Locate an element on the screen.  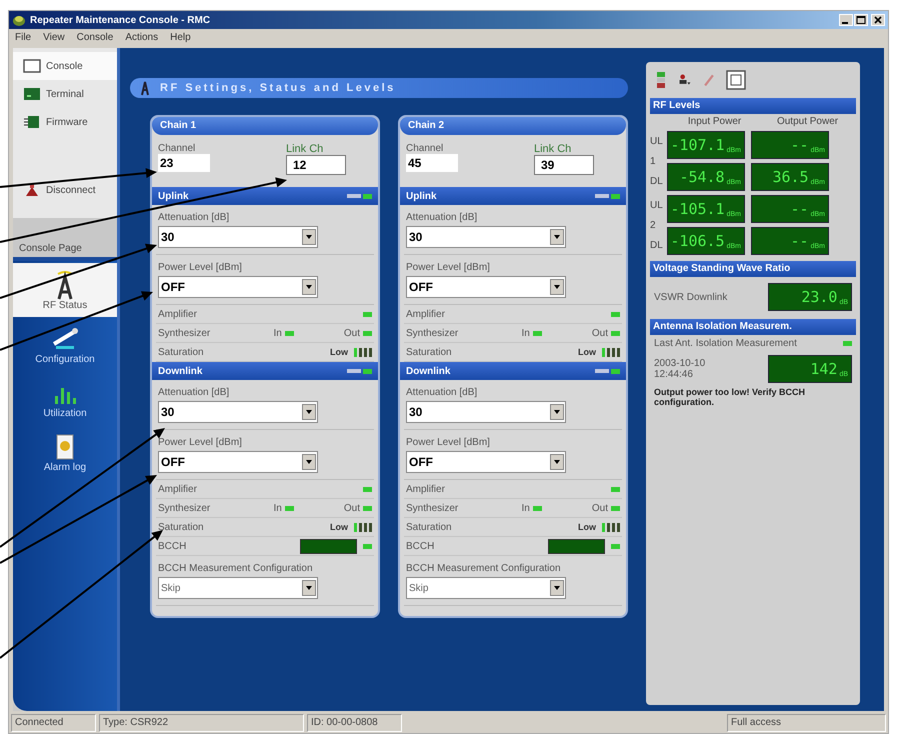
status-pane: Full access is located at coordinates (806, 723).